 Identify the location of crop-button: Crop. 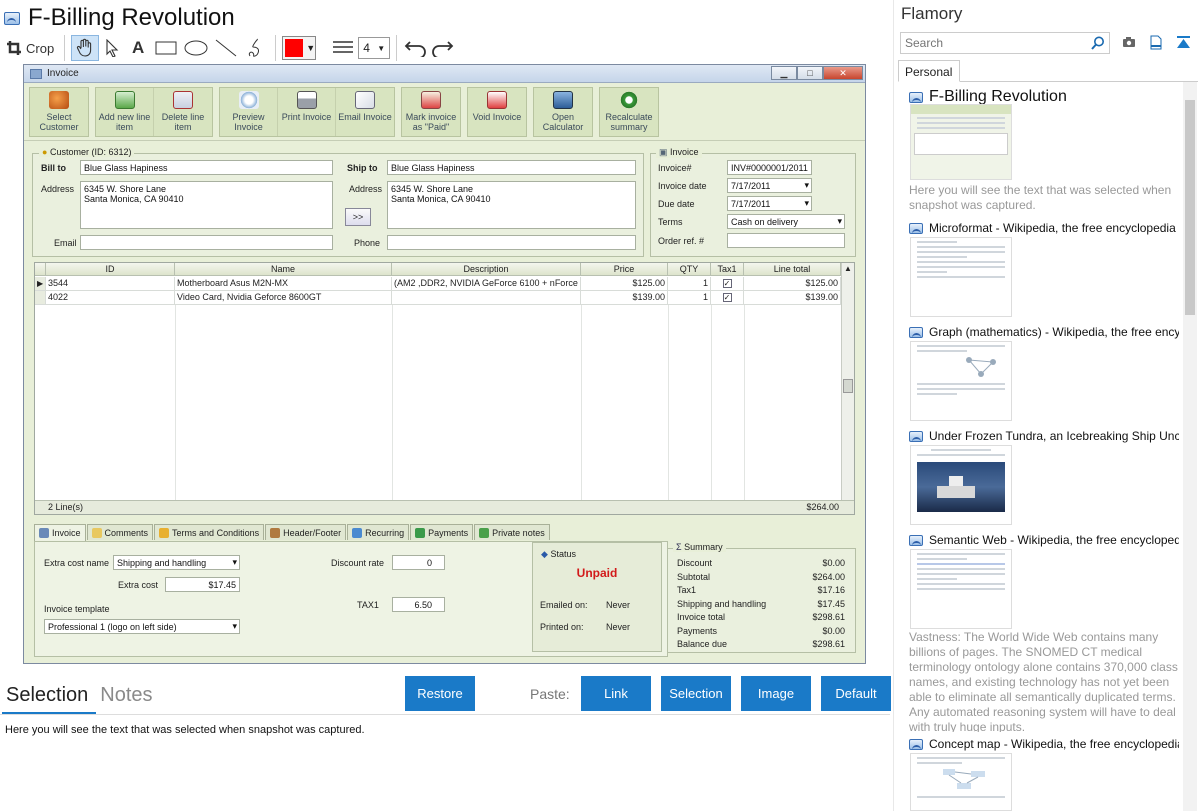
(32, 48).